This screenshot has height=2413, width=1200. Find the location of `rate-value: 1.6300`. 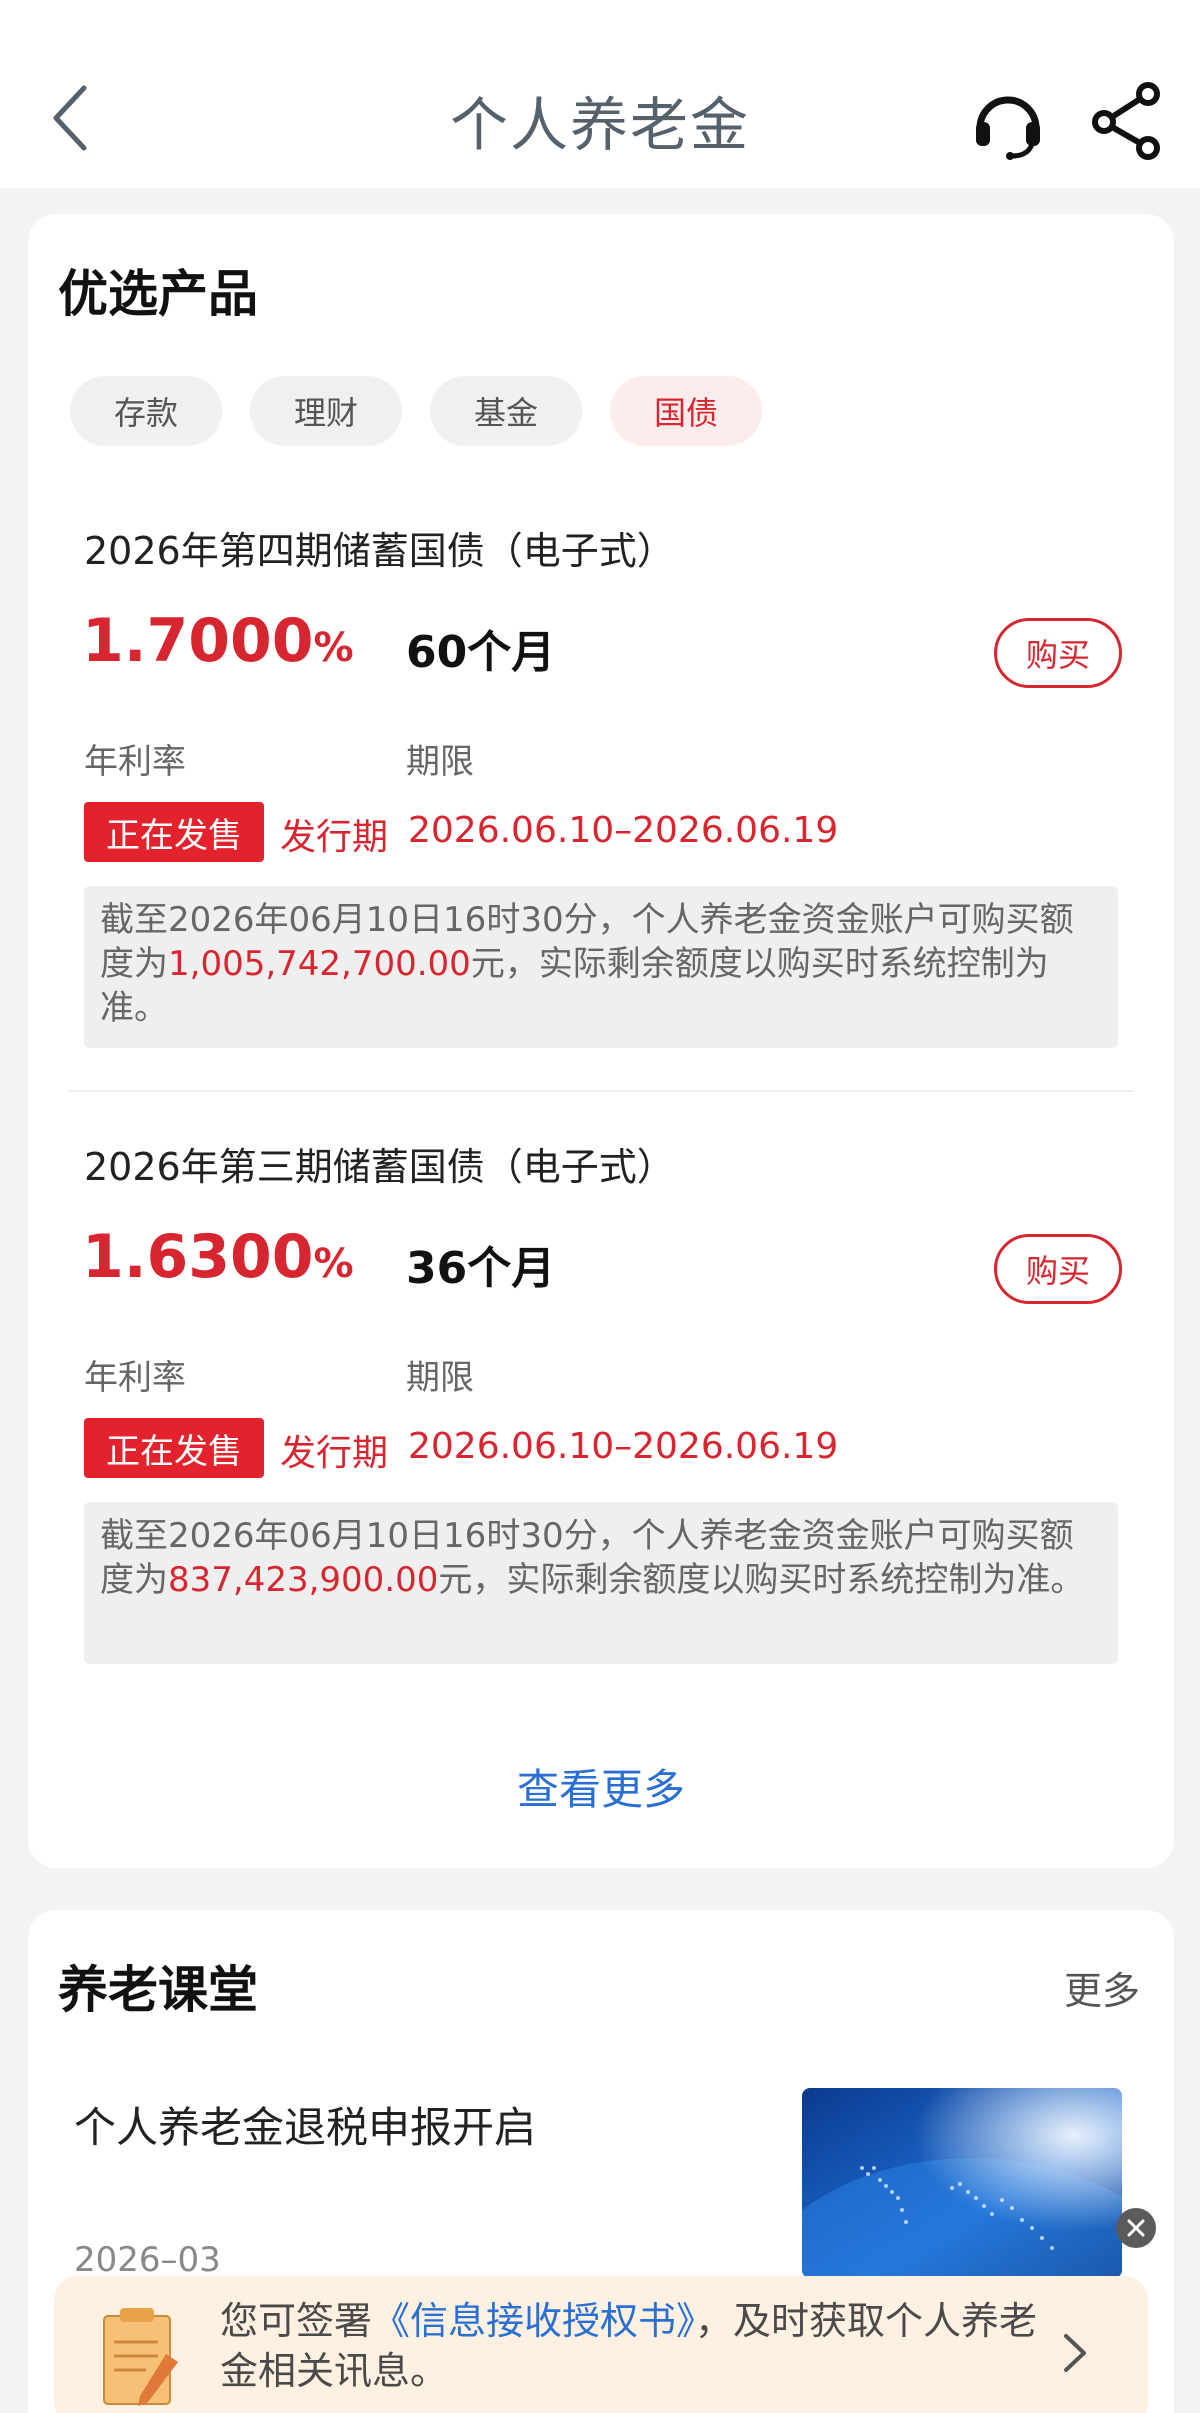

rate-value: 1.6300 is located at coordinates (198, 1257).